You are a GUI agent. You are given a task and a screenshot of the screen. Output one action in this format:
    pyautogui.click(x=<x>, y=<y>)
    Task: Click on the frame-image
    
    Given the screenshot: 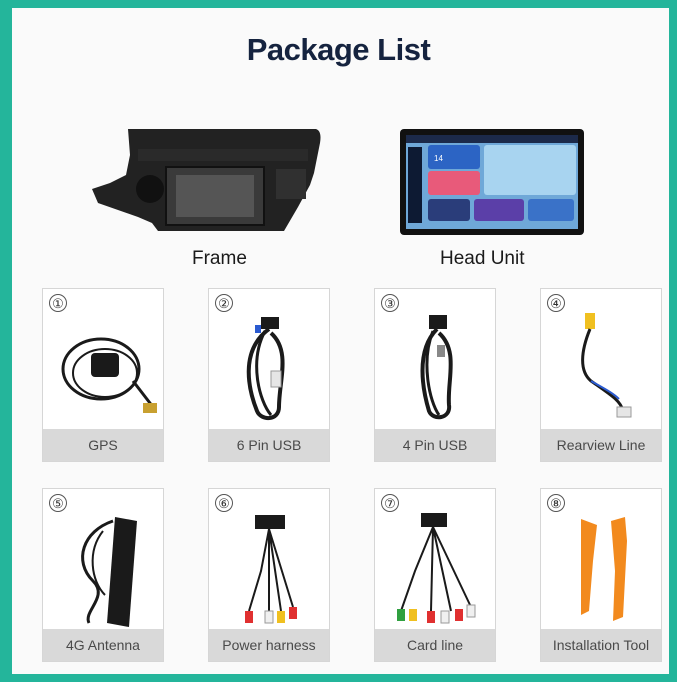 What is the action you would take?
    pyautogui.click(x=206, y=180)
    